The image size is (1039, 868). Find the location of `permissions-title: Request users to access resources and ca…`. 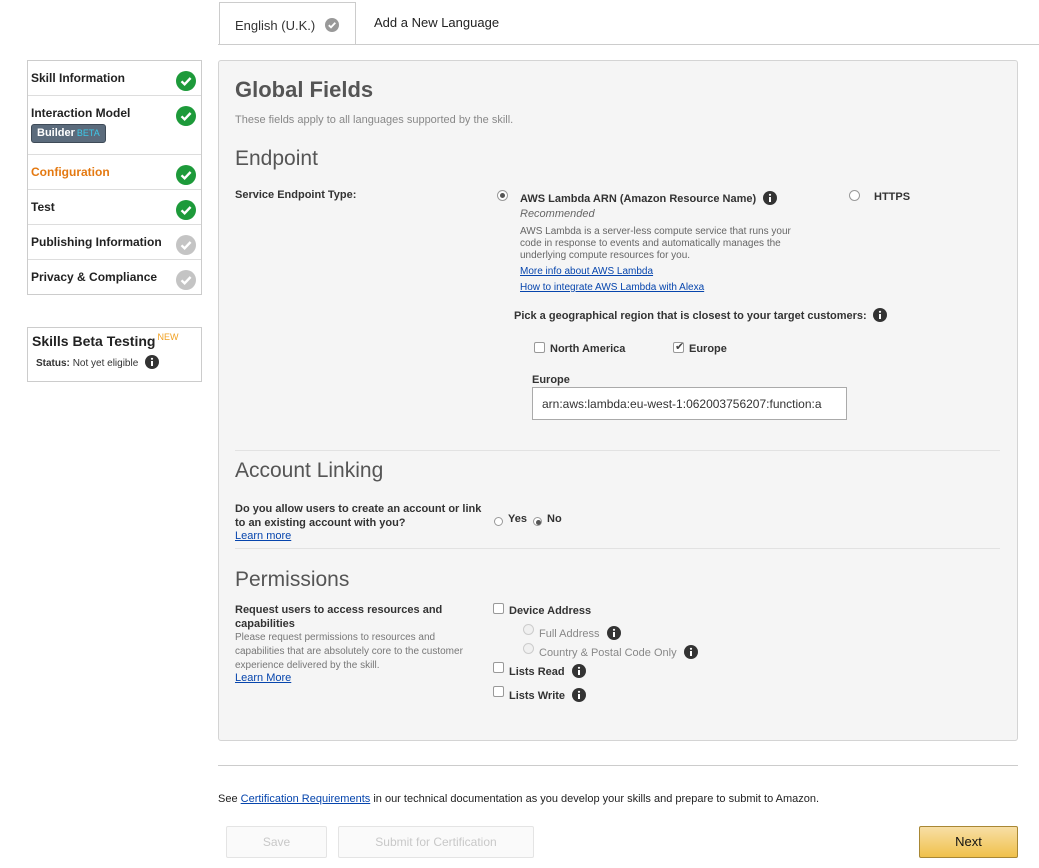

permissions-title: Request users to access resources and ca… is located at coordinates (339, 617).